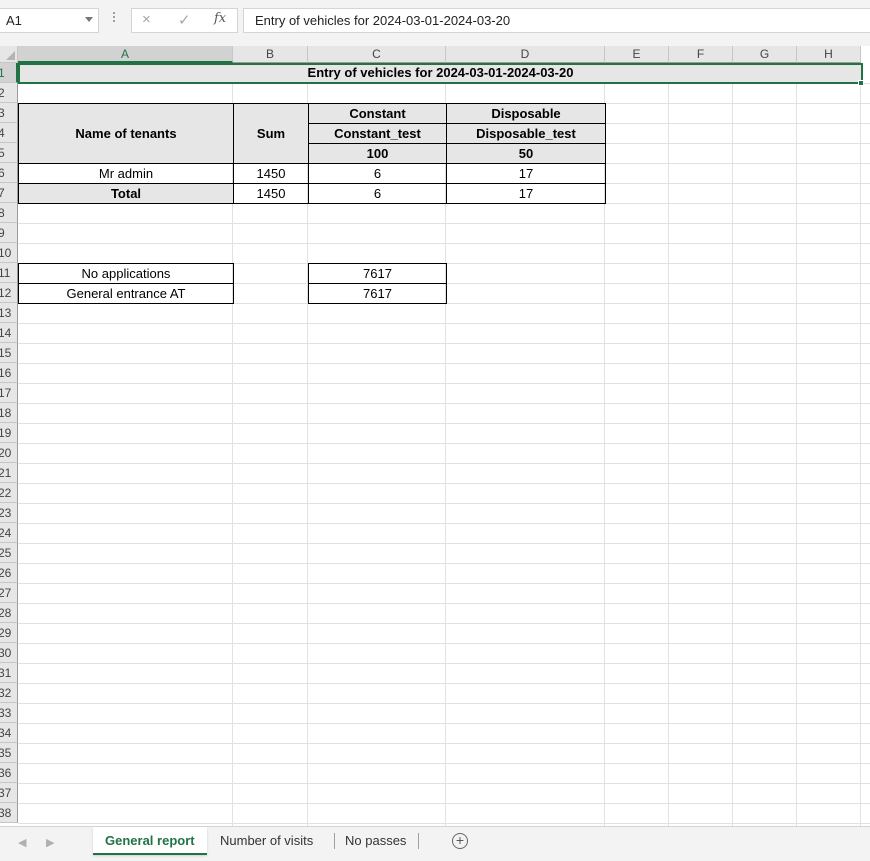 This screenshot has width=870, height=861. What do you see at coordinates (377, 133) in the screenshot?
I see `constant-sub-header: Constant_test` at bounding box center [377, 133].